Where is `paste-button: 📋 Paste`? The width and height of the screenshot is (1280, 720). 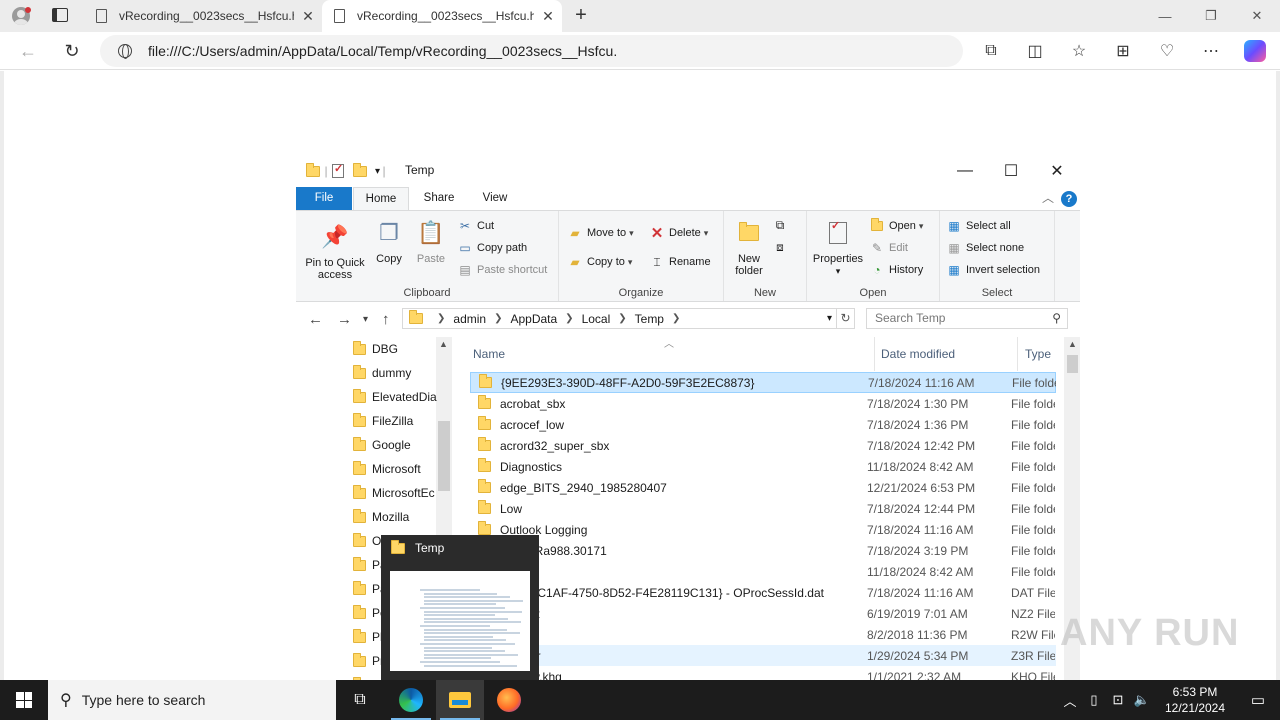
paste-button: 📋 Paste is located at coordinates (431, 241).